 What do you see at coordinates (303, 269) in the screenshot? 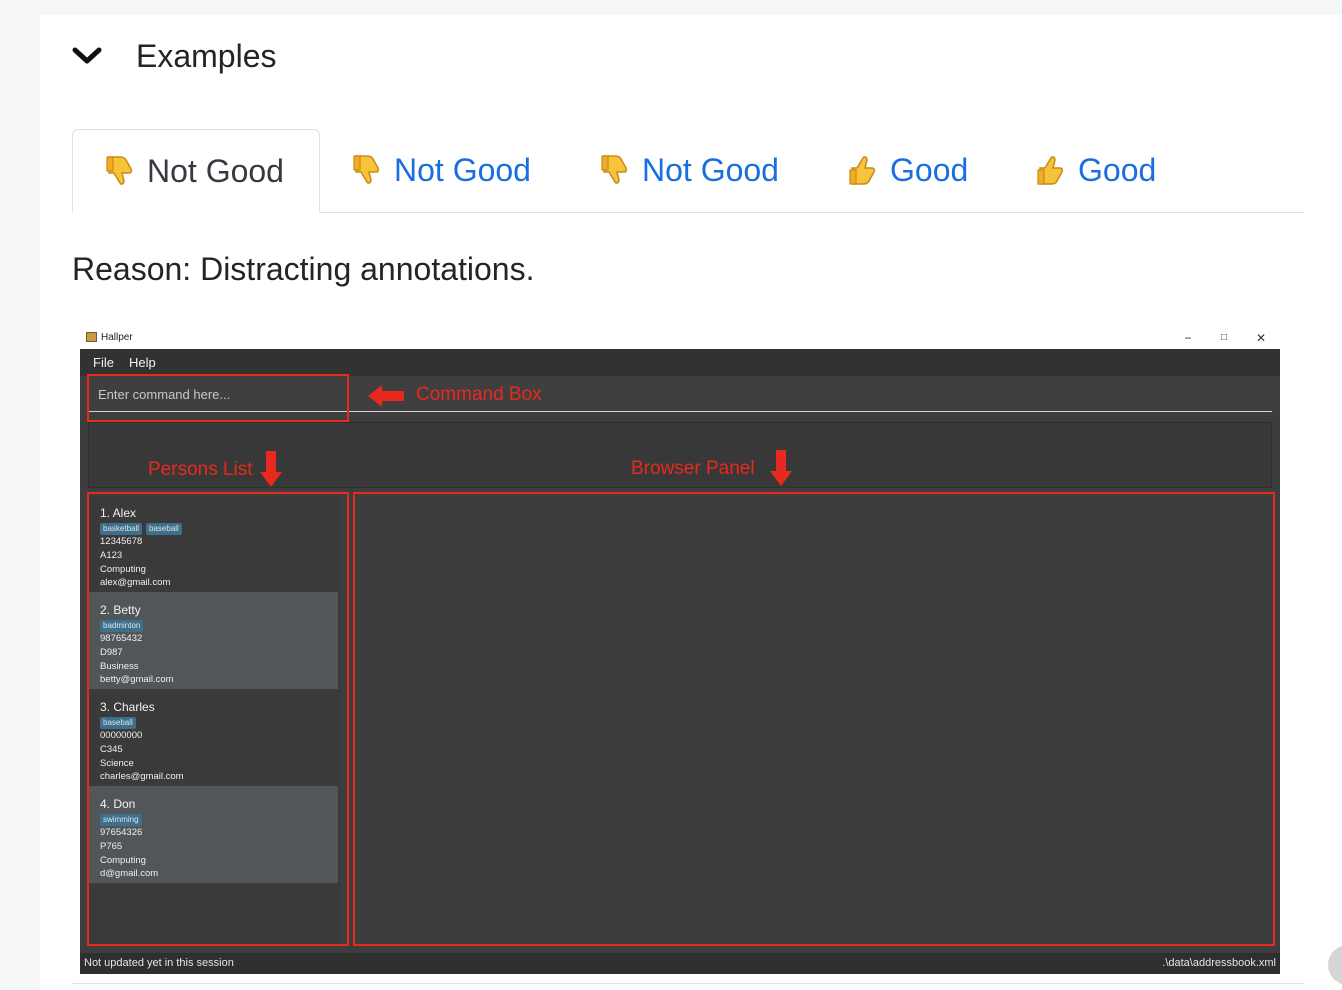
I see `reason-text: Reason: Distracting annotations.` at bounding box center [303, 269].